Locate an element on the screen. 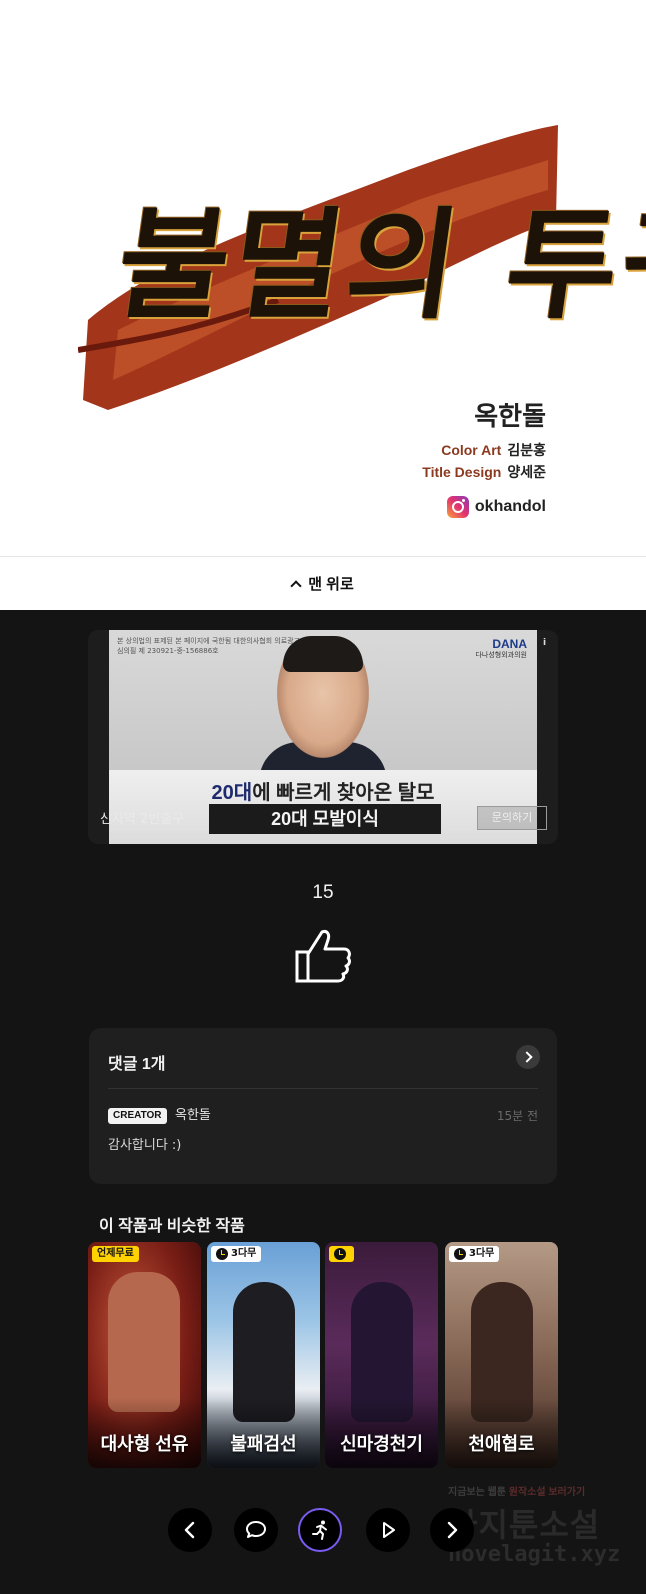 The width and height of the screenshot is (646, 1594). watermark-tagline-a: 지금보는 웹툰 is located at coordinates (477, 1492).